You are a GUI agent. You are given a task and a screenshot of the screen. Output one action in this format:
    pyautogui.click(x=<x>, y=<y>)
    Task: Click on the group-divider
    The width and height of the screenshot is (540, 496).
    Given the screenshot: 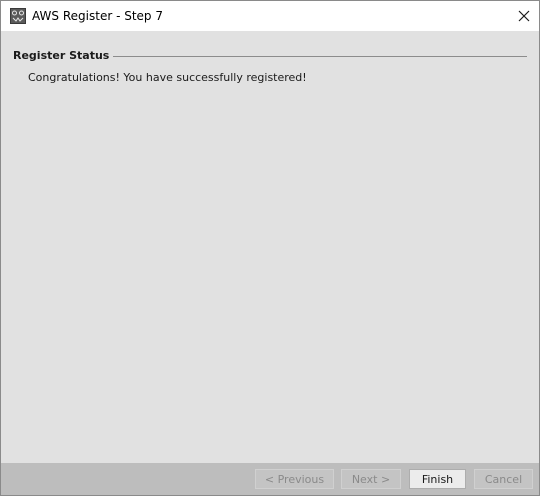 What is the action you would take?
    pyautogui.click(x=320, y=56)
    